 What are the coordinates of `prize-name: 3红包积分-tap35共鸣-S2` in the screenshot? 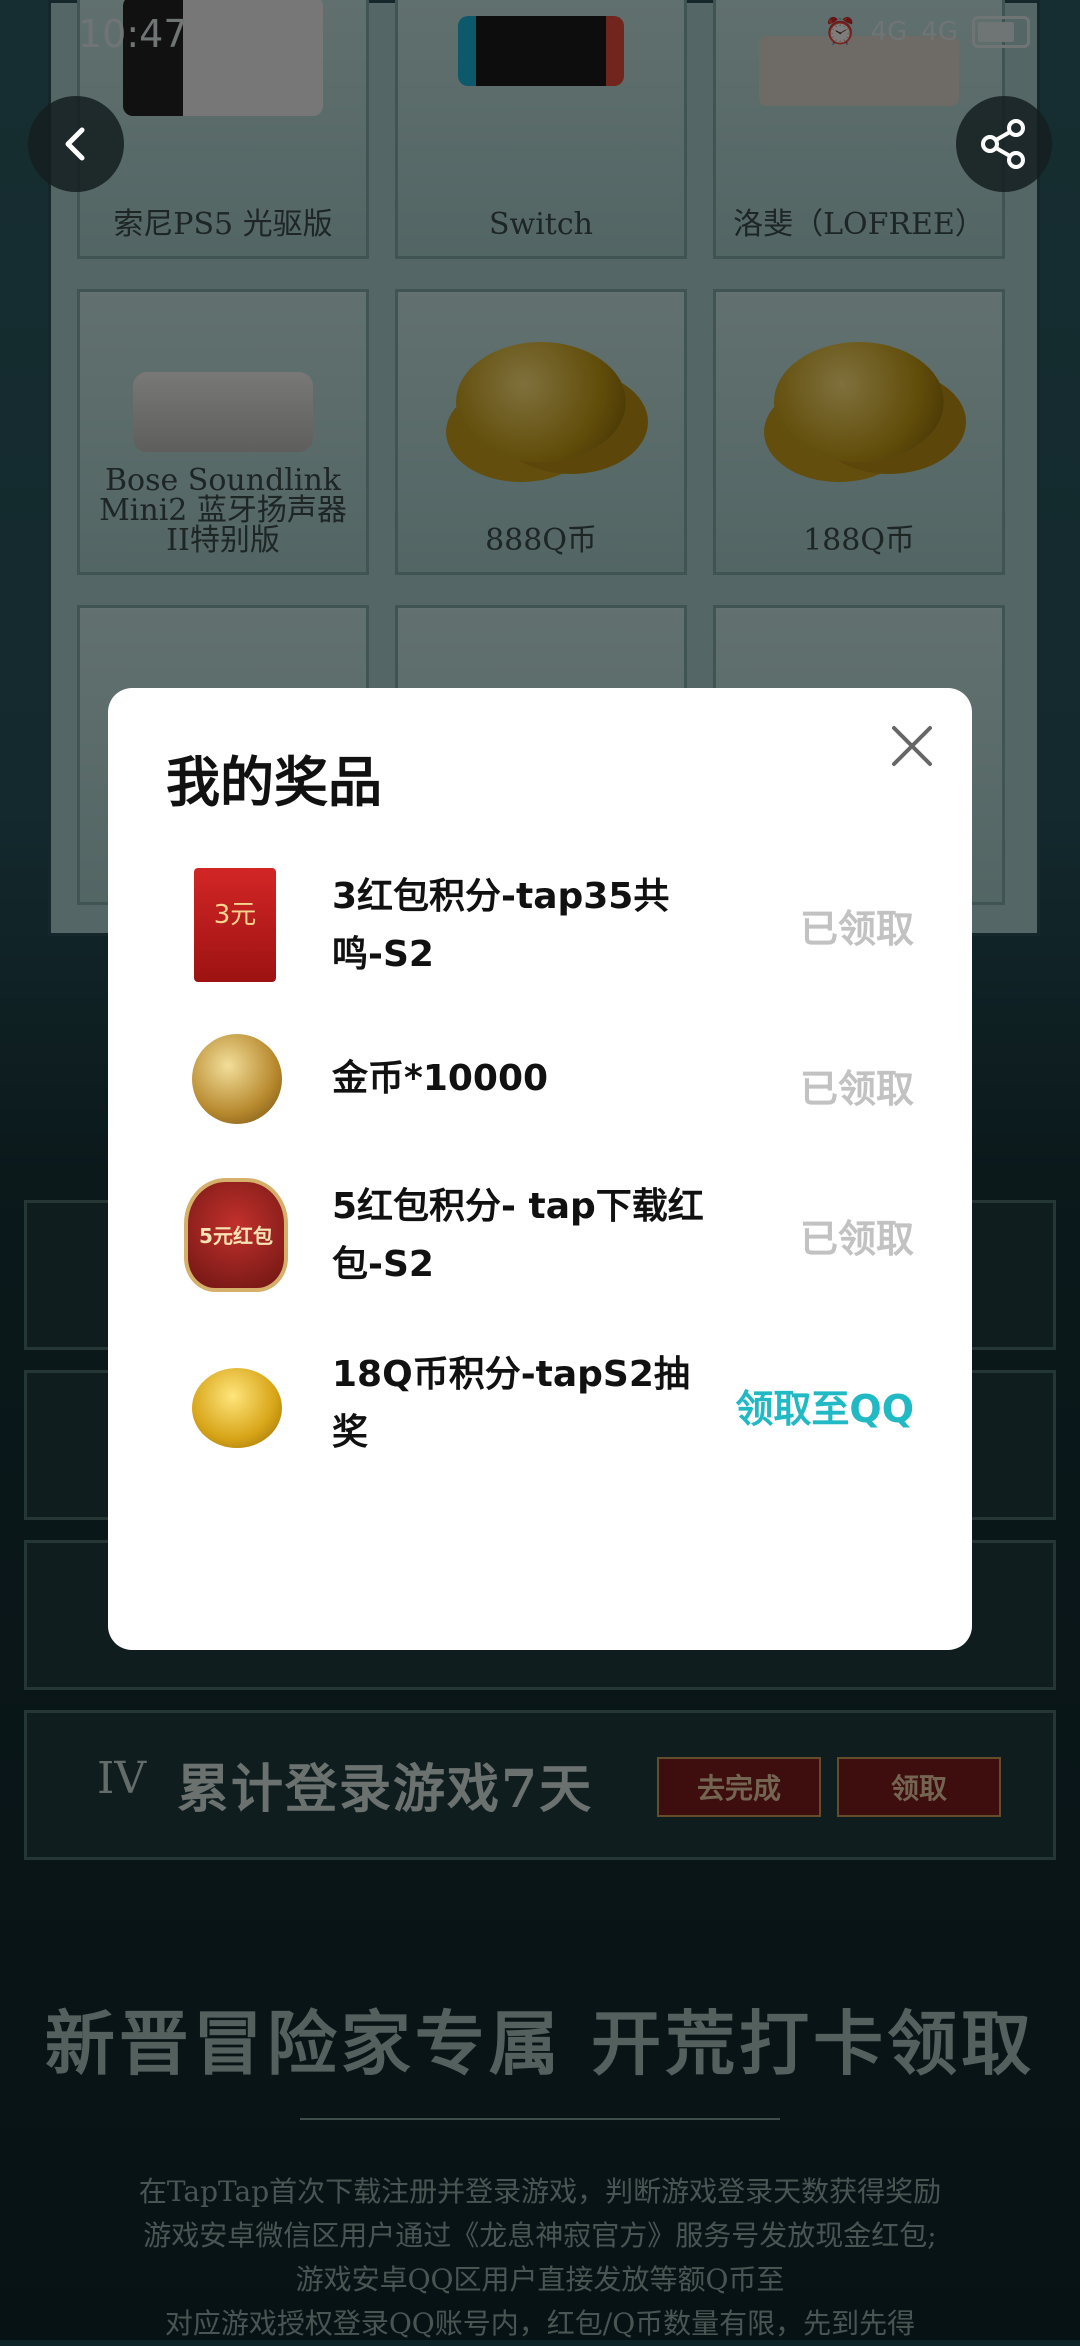 It's located at (501, 925).